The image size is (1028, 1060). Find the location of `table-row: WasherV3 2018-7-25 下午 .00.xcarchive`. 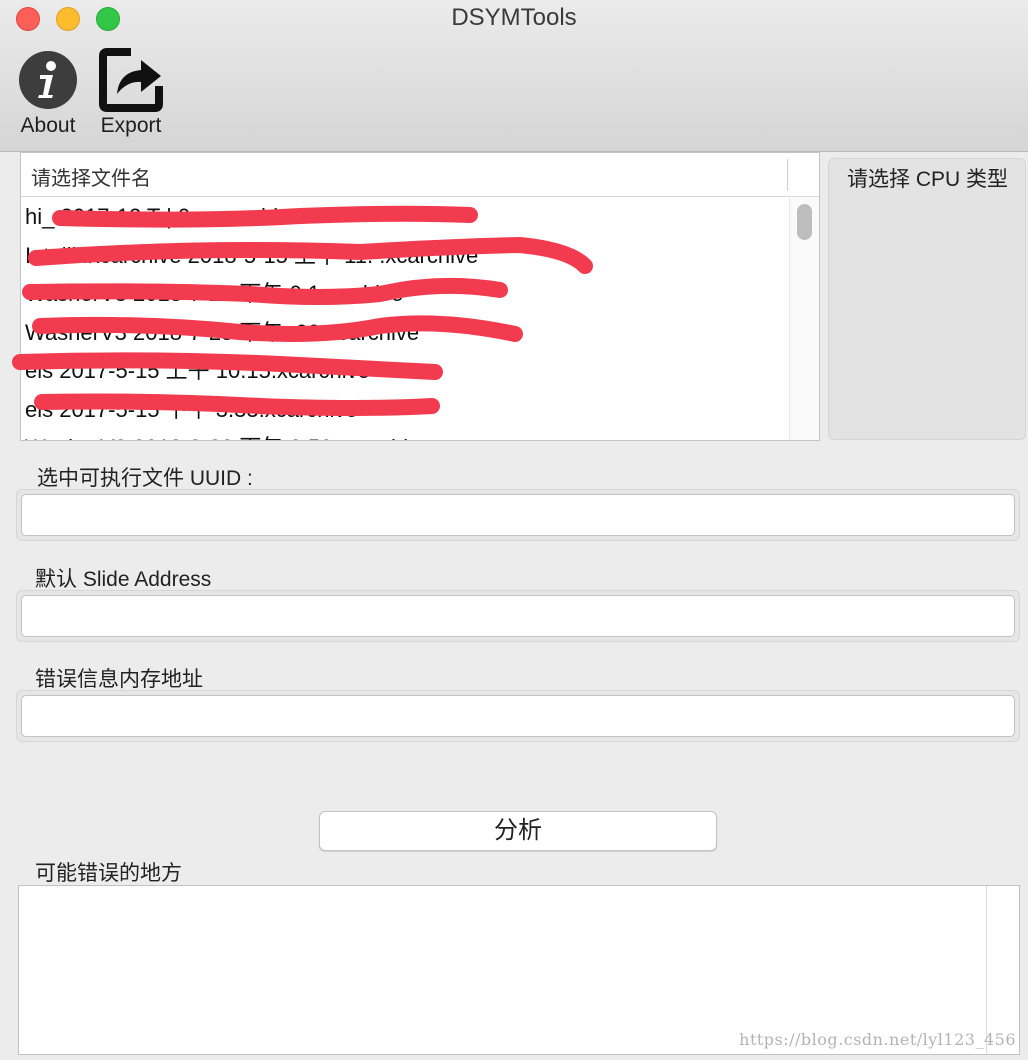

table-row: WasherV3 2018-7-25 下午 .00.xcarchive is located at coordinates (406, 333).